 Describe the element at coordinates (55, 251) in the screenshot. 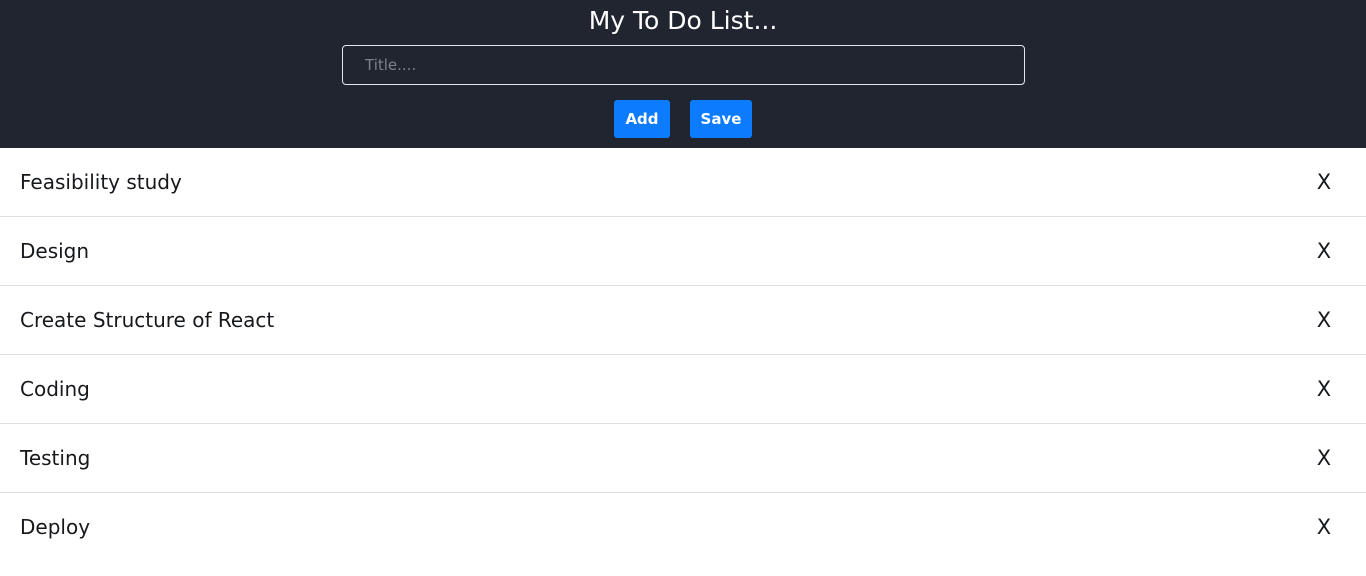

I see `todo-item-label: Design` at that location.